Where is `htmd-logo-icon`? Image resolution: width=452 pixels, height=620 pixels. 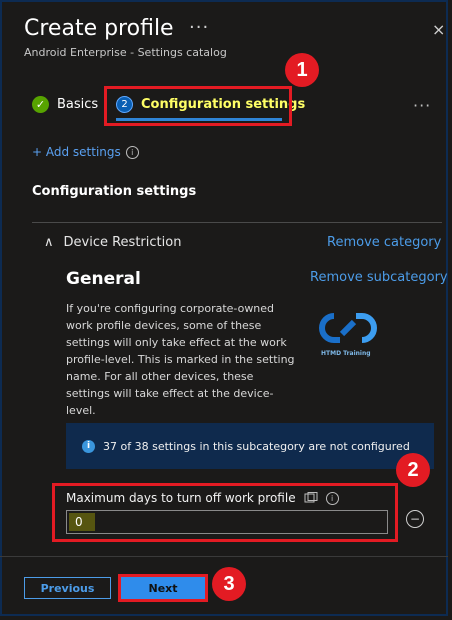
htmd-logo-icon is located at coordinates (348, 332).